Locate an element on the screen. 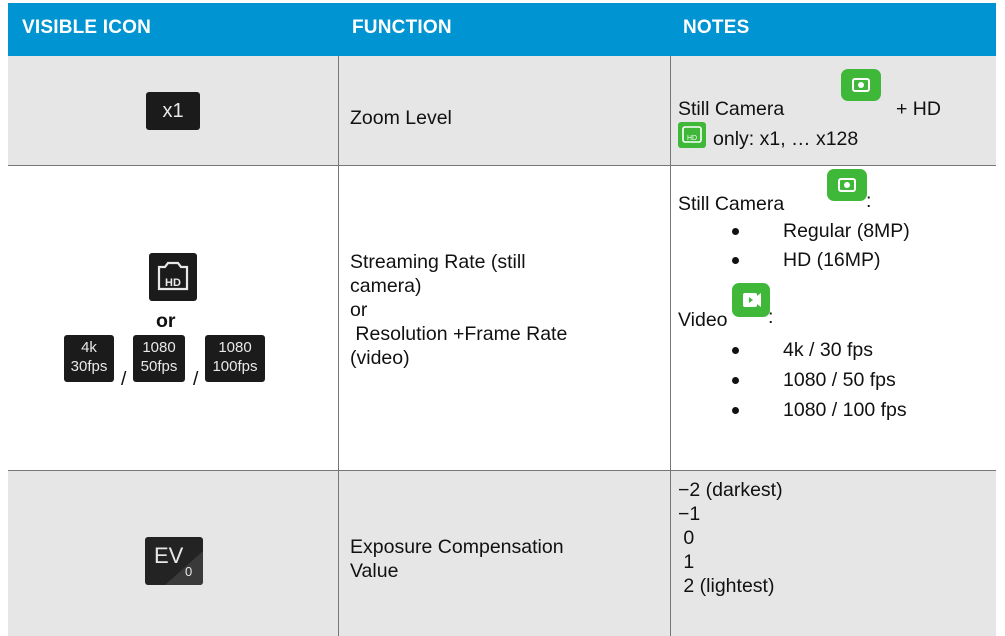 The image size is (1005, 636). notes-exposure-line: −1 is located at coordinates (689, 514).